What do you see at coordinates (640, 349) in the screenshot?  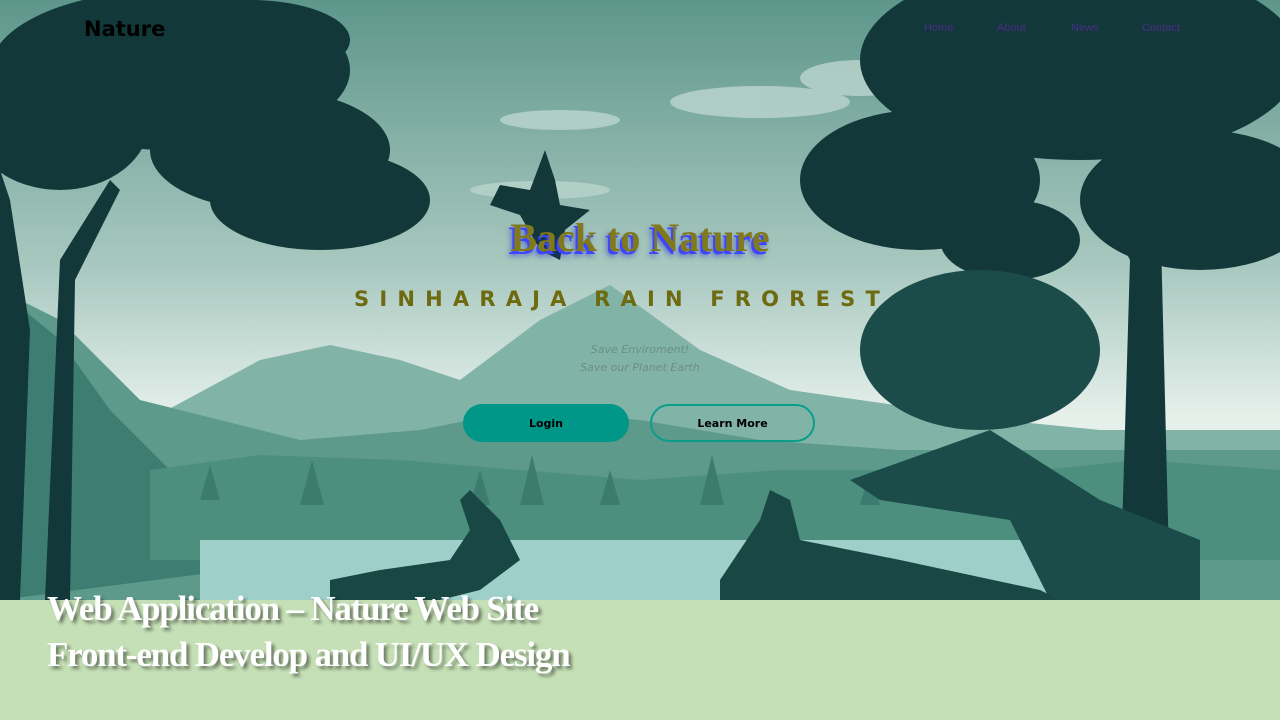 I see `hero-tagline-1: Save Enviroment!` at bounding box center [640, 349].